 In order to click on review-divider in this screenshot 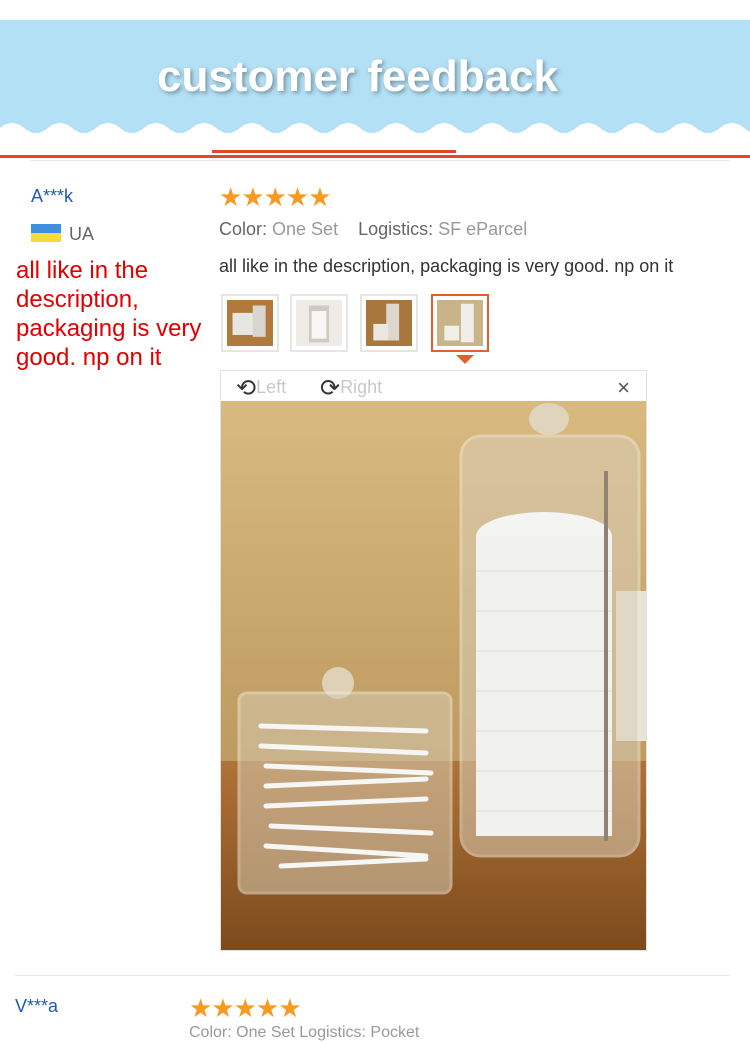, I will do `click(372, 975)`.